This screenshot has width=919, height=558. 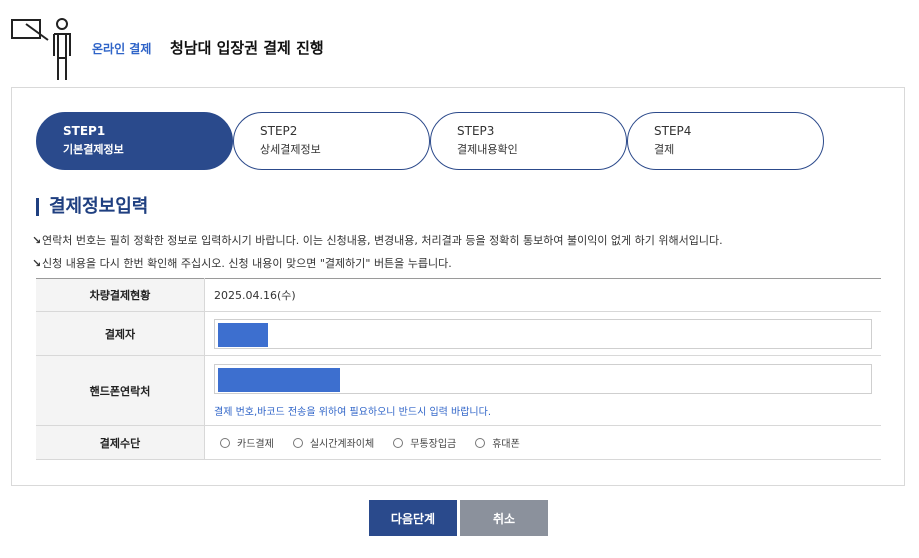 I want to click on table-row: 결제수단 카드결제 실시간계좌이체 무통장입금 휴대폰, so click(x=458, y=442).